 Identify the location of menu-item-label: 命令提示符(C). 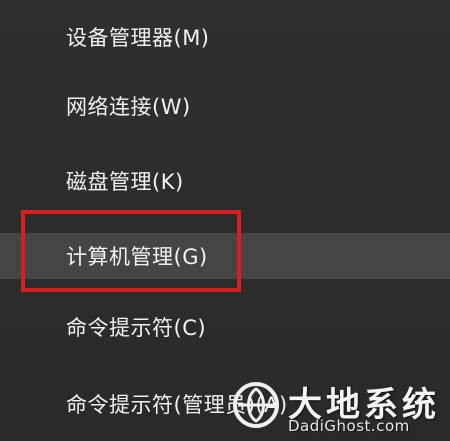
(136, 328).